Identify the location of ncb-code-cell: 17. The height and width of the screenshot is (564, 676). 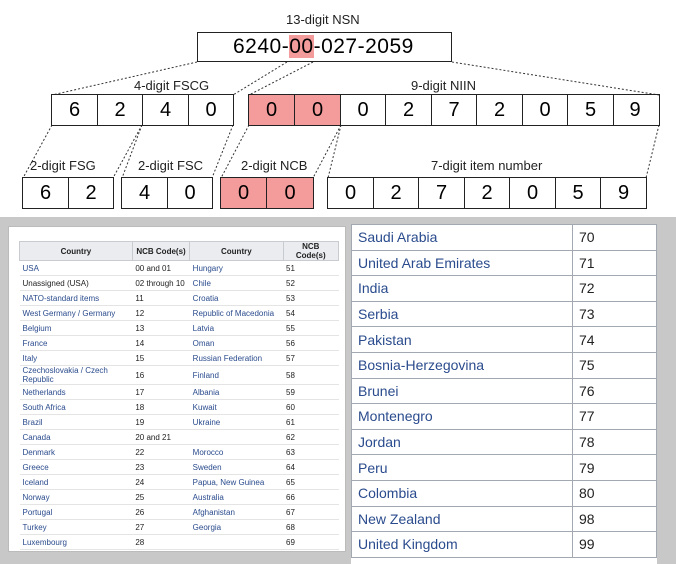
(161, 392).